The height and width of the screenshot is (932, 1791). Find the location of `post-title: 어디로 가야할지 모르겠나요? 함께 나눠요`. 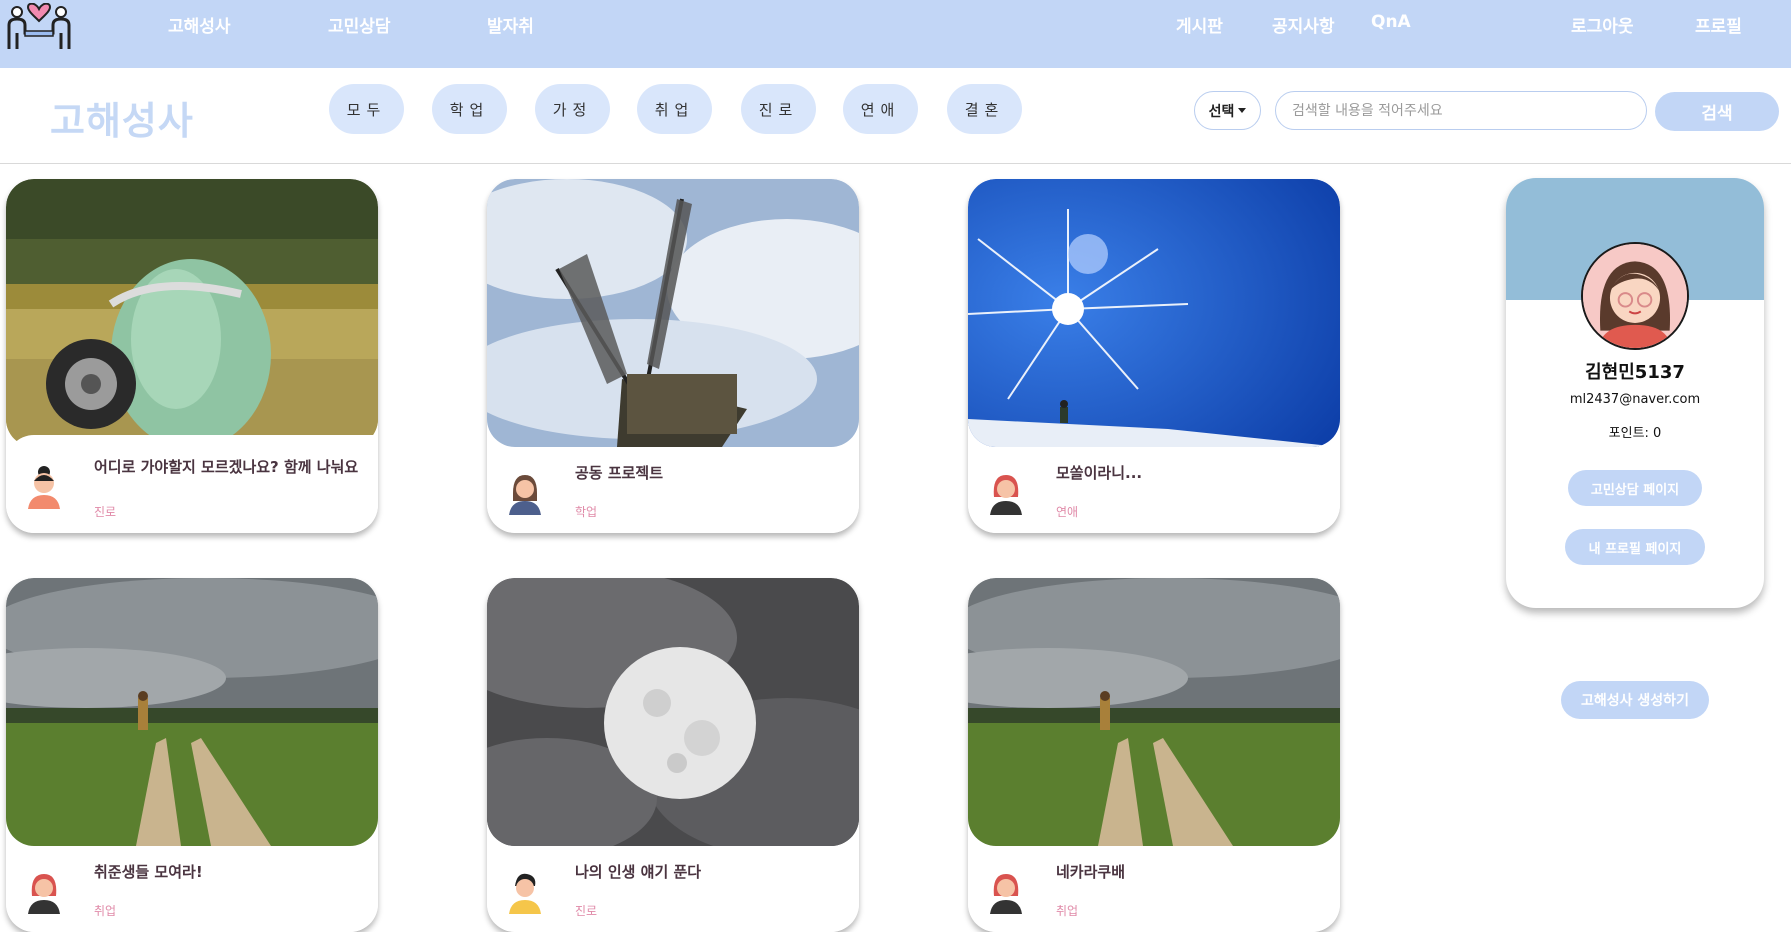

post-title: 어디로 가야할지 모르겠나요? 함께 나눠요 is located at coordinates (226, 467).